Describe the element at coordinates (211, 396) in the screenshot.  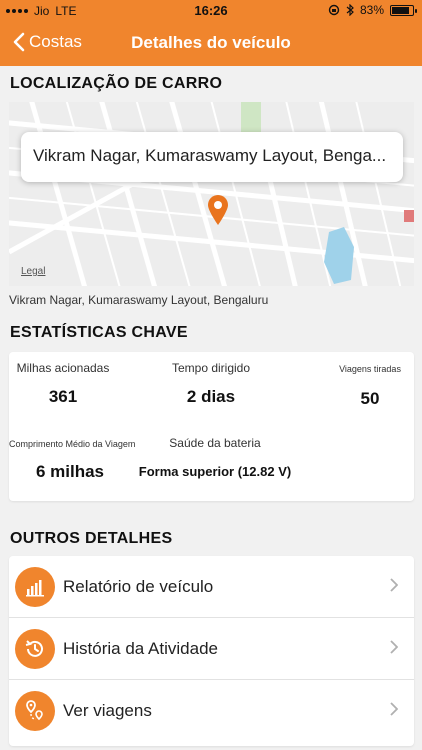
I see `stat-value: 2 dias` at that location.